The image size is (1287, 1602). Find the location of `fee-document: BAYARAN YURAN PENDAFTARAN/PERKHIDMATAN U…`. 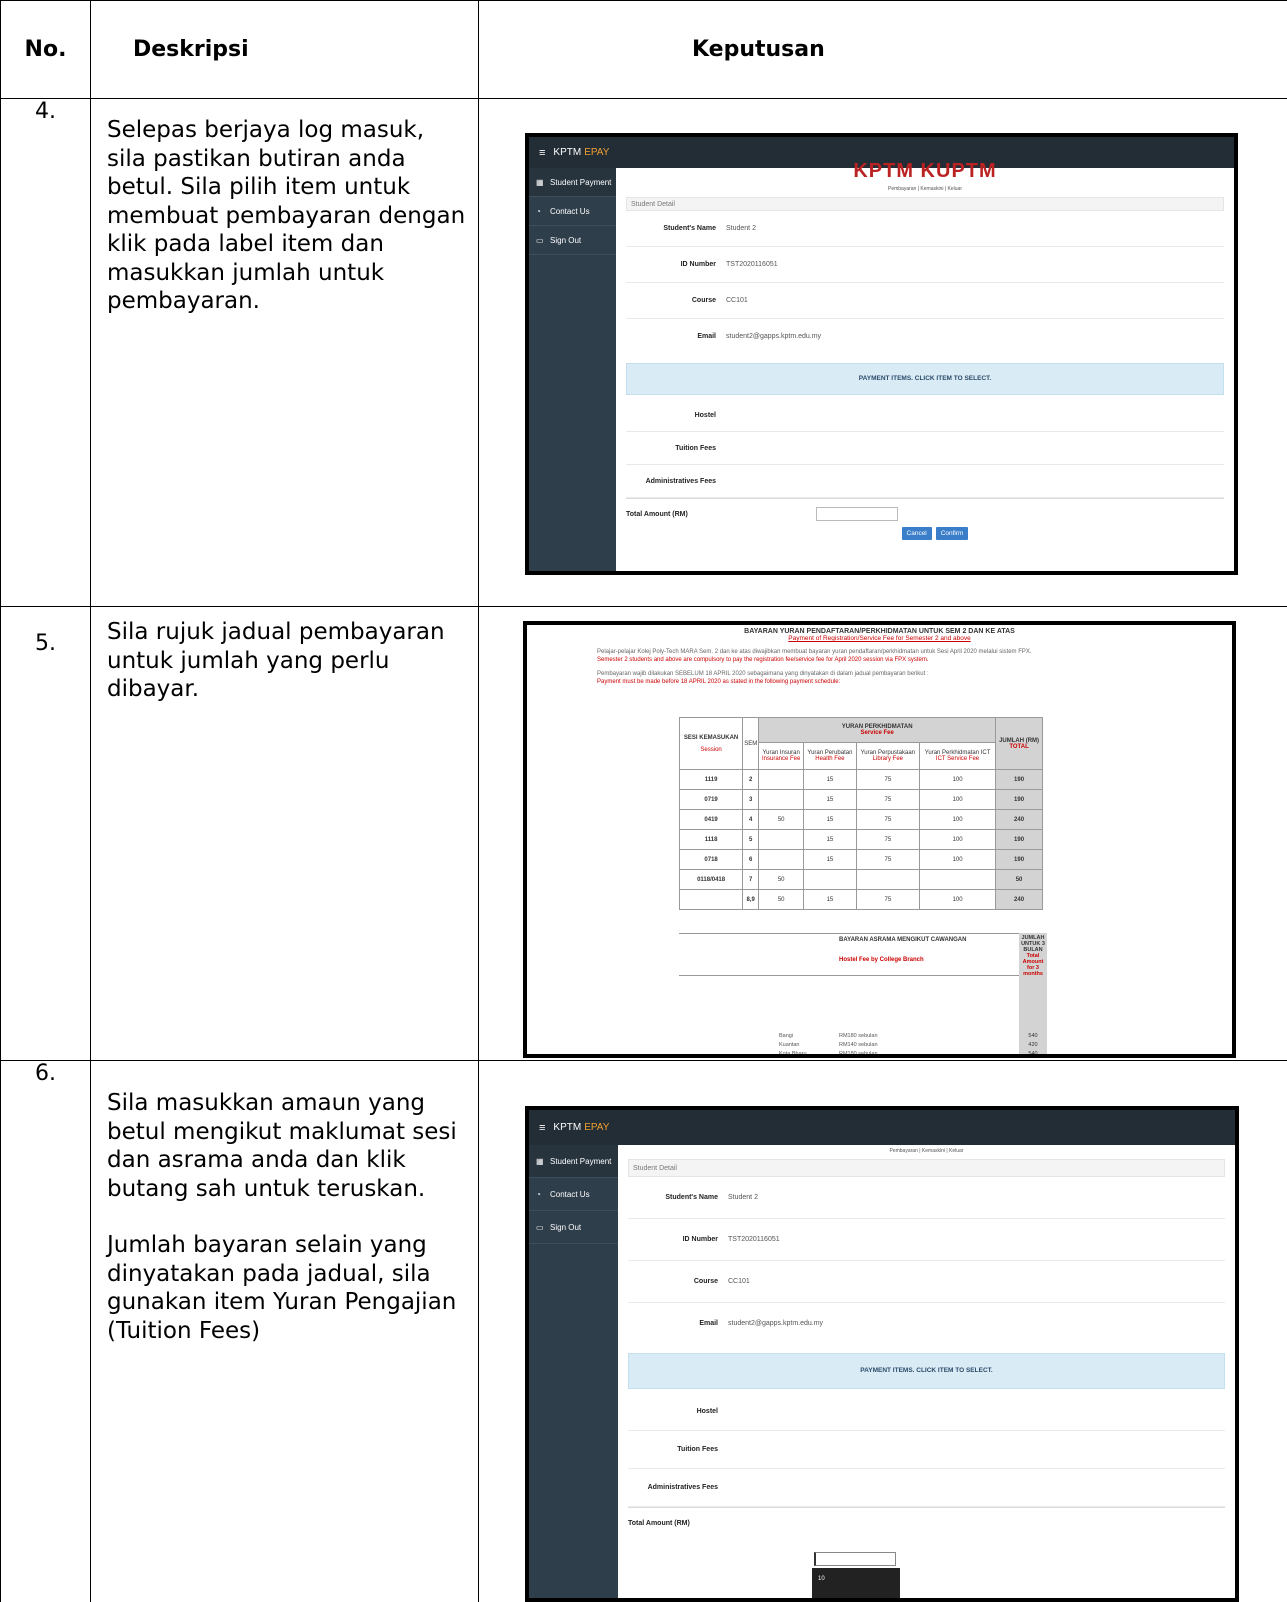

fee-document: BAYARAN YURAN PENDAFTARAN/PERKHIDMATAN U… is located at coordinates (879, 839).